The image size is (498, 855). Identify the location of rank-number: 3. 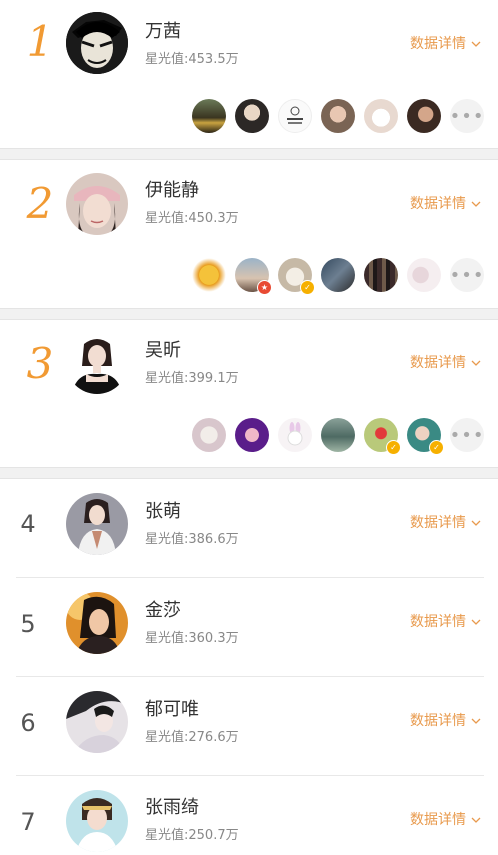
(40, 363).